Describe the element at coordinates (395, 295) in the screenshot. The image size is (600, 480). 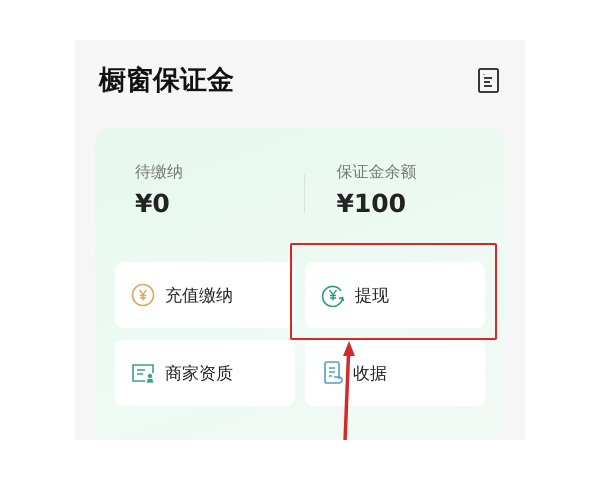
I see `action-button: 提现` at that location.